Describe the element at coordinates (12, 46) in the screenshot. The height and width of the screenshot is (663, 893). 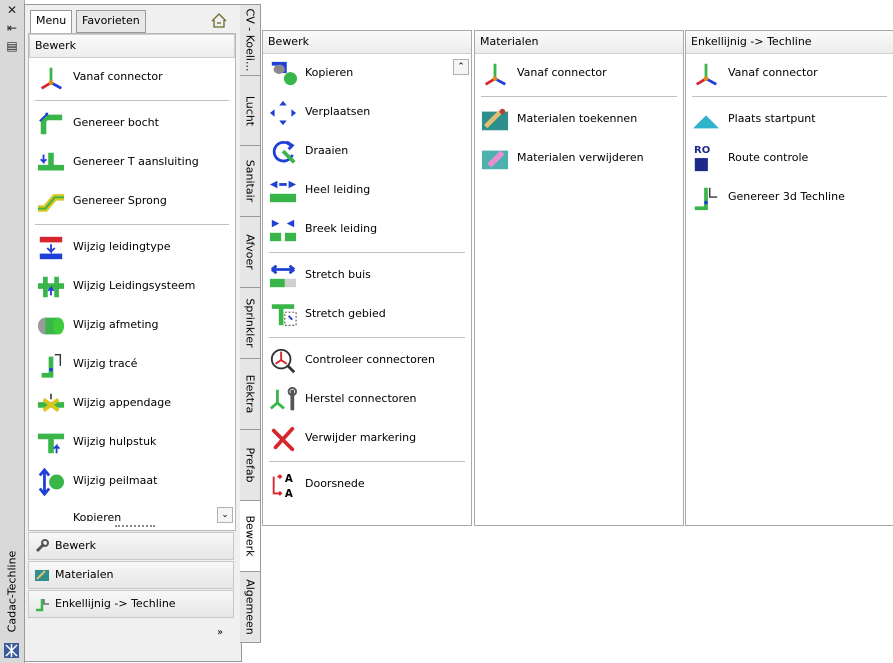
I see `properties-menu-icon: ▤` at that location.